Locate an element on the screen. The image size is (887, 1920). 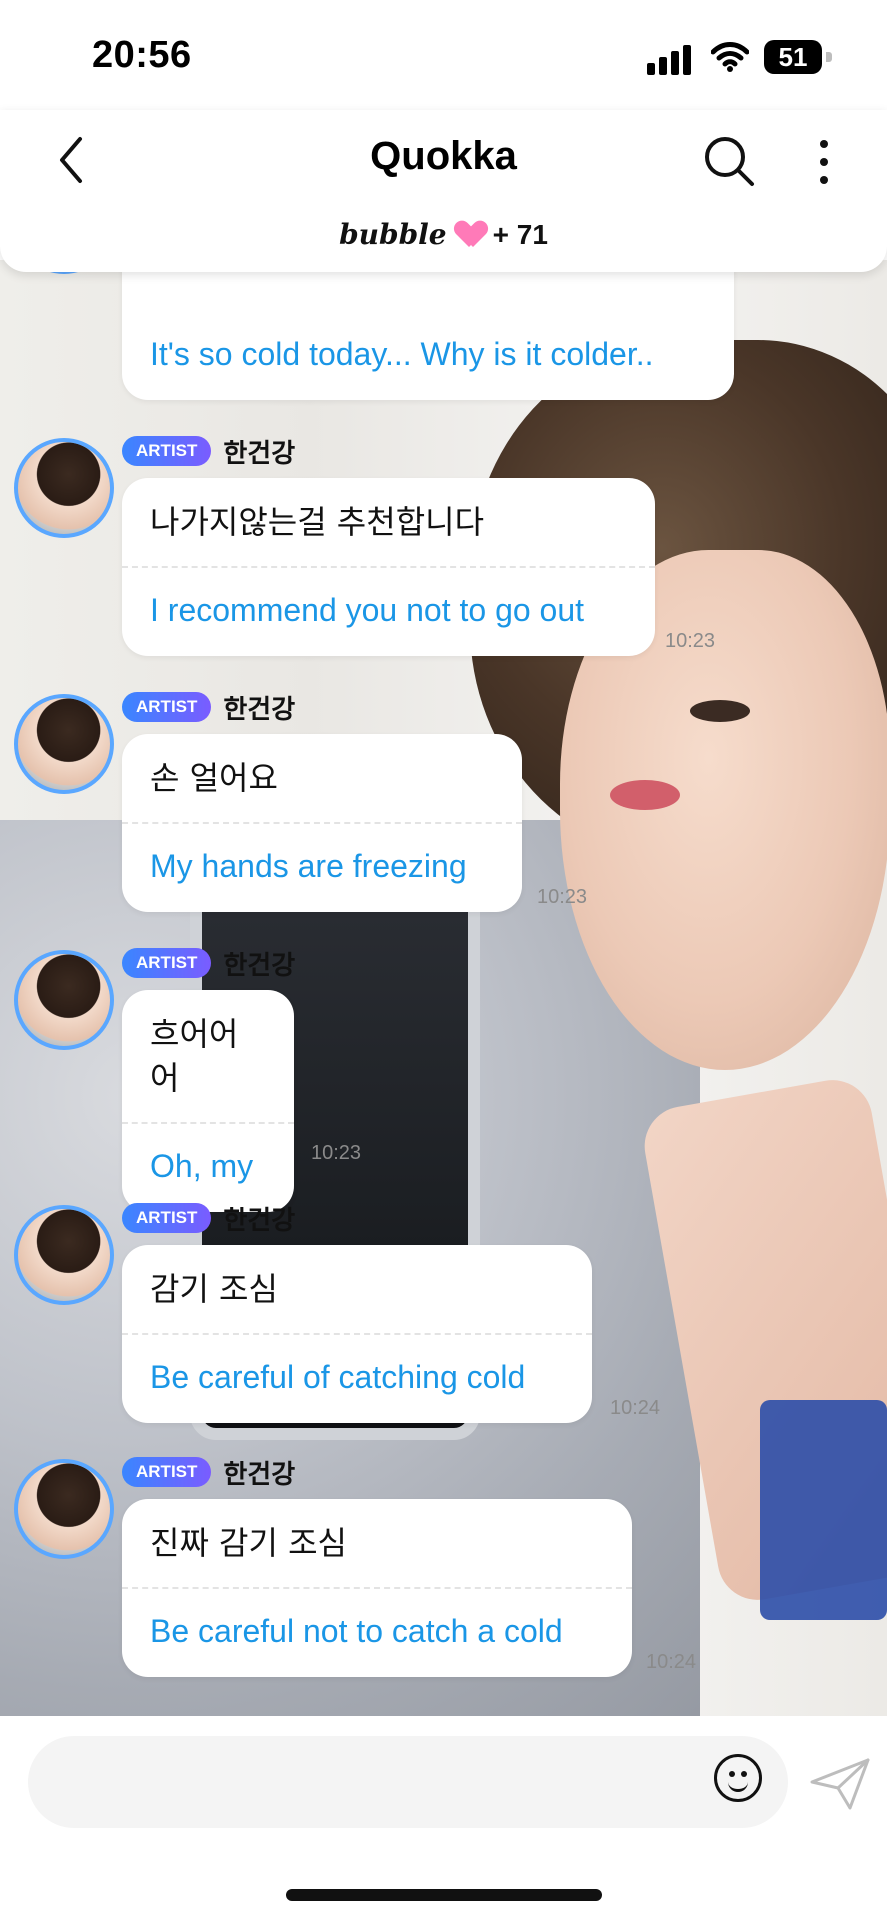
composer-bar is located at coordinates (443, 1818).